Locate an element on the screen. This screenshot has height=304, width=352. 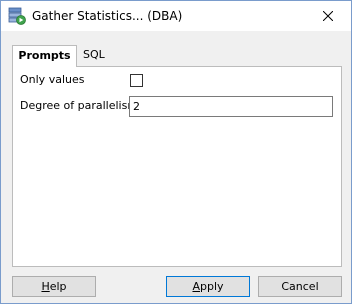
help-label-rest: elp is located at coordinates (58, 286).